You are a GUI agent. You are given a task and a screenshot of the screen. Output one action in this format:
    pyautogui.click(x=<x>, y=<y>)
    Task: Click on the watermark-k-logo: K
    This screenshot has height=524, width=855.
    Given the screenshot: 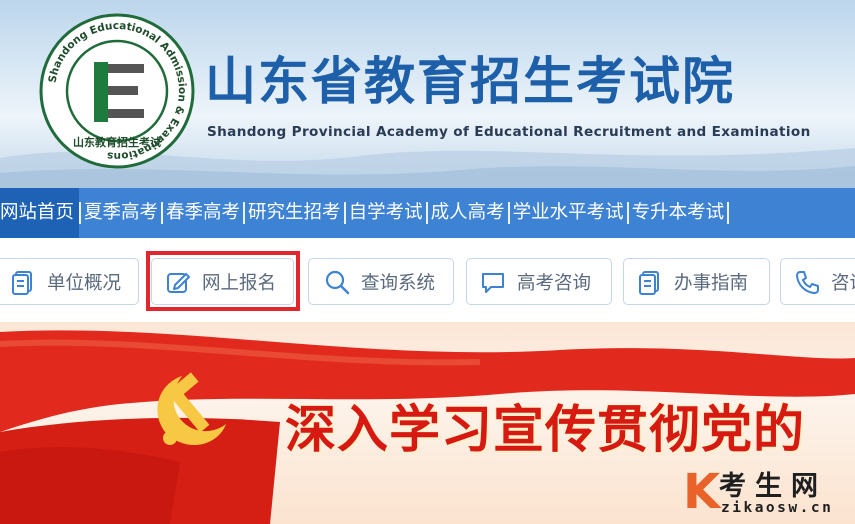 What is the action you would take?
    pyautogui.click(x=702, y=492)
    